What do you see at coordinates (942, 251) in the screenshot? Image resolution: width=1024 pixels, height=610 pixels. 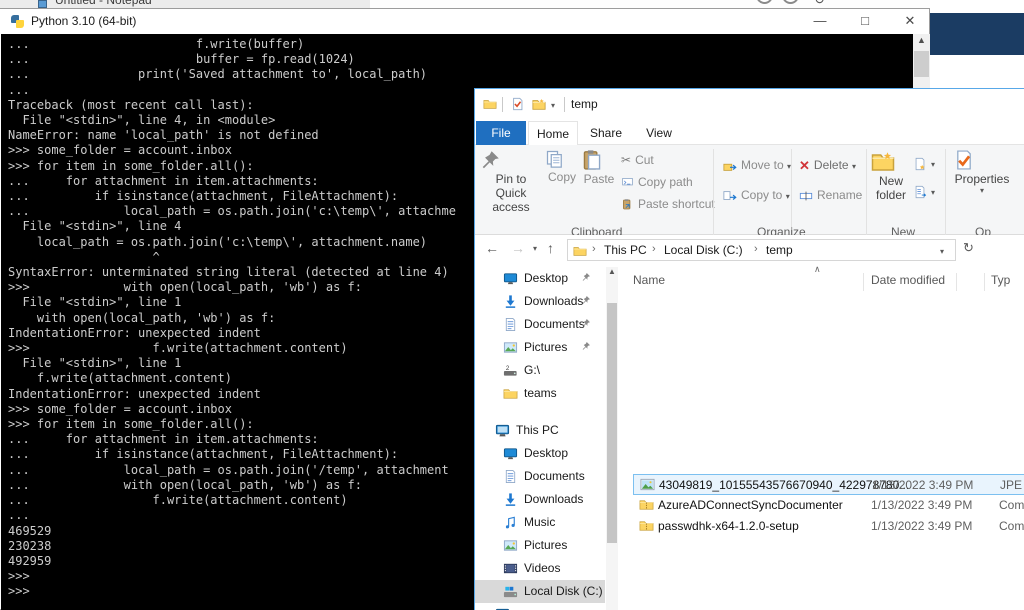 I see `address-dropdown-icon: ▾` at bounding box center [942, 251].